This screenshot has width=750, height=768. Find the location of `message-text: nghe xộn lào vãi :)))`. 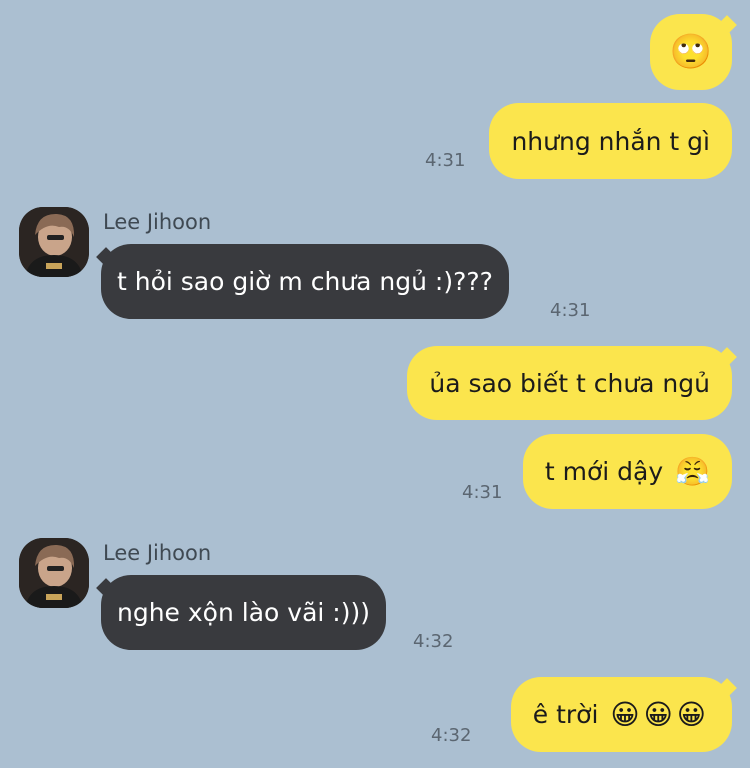

message-text: nghe xộn lào vãi :))) is located at coordinates (243, 612).